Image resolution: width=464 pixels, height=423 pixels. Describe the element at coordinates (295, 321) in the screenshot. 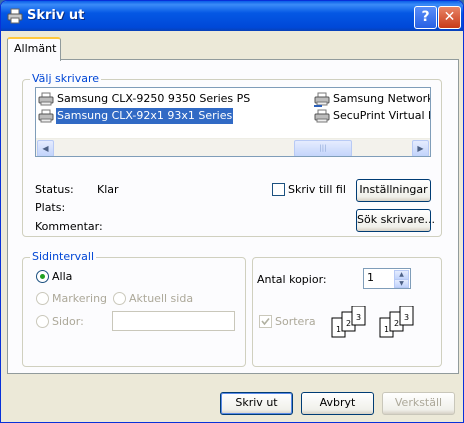

I see `collate-label: Sortera` at that location.